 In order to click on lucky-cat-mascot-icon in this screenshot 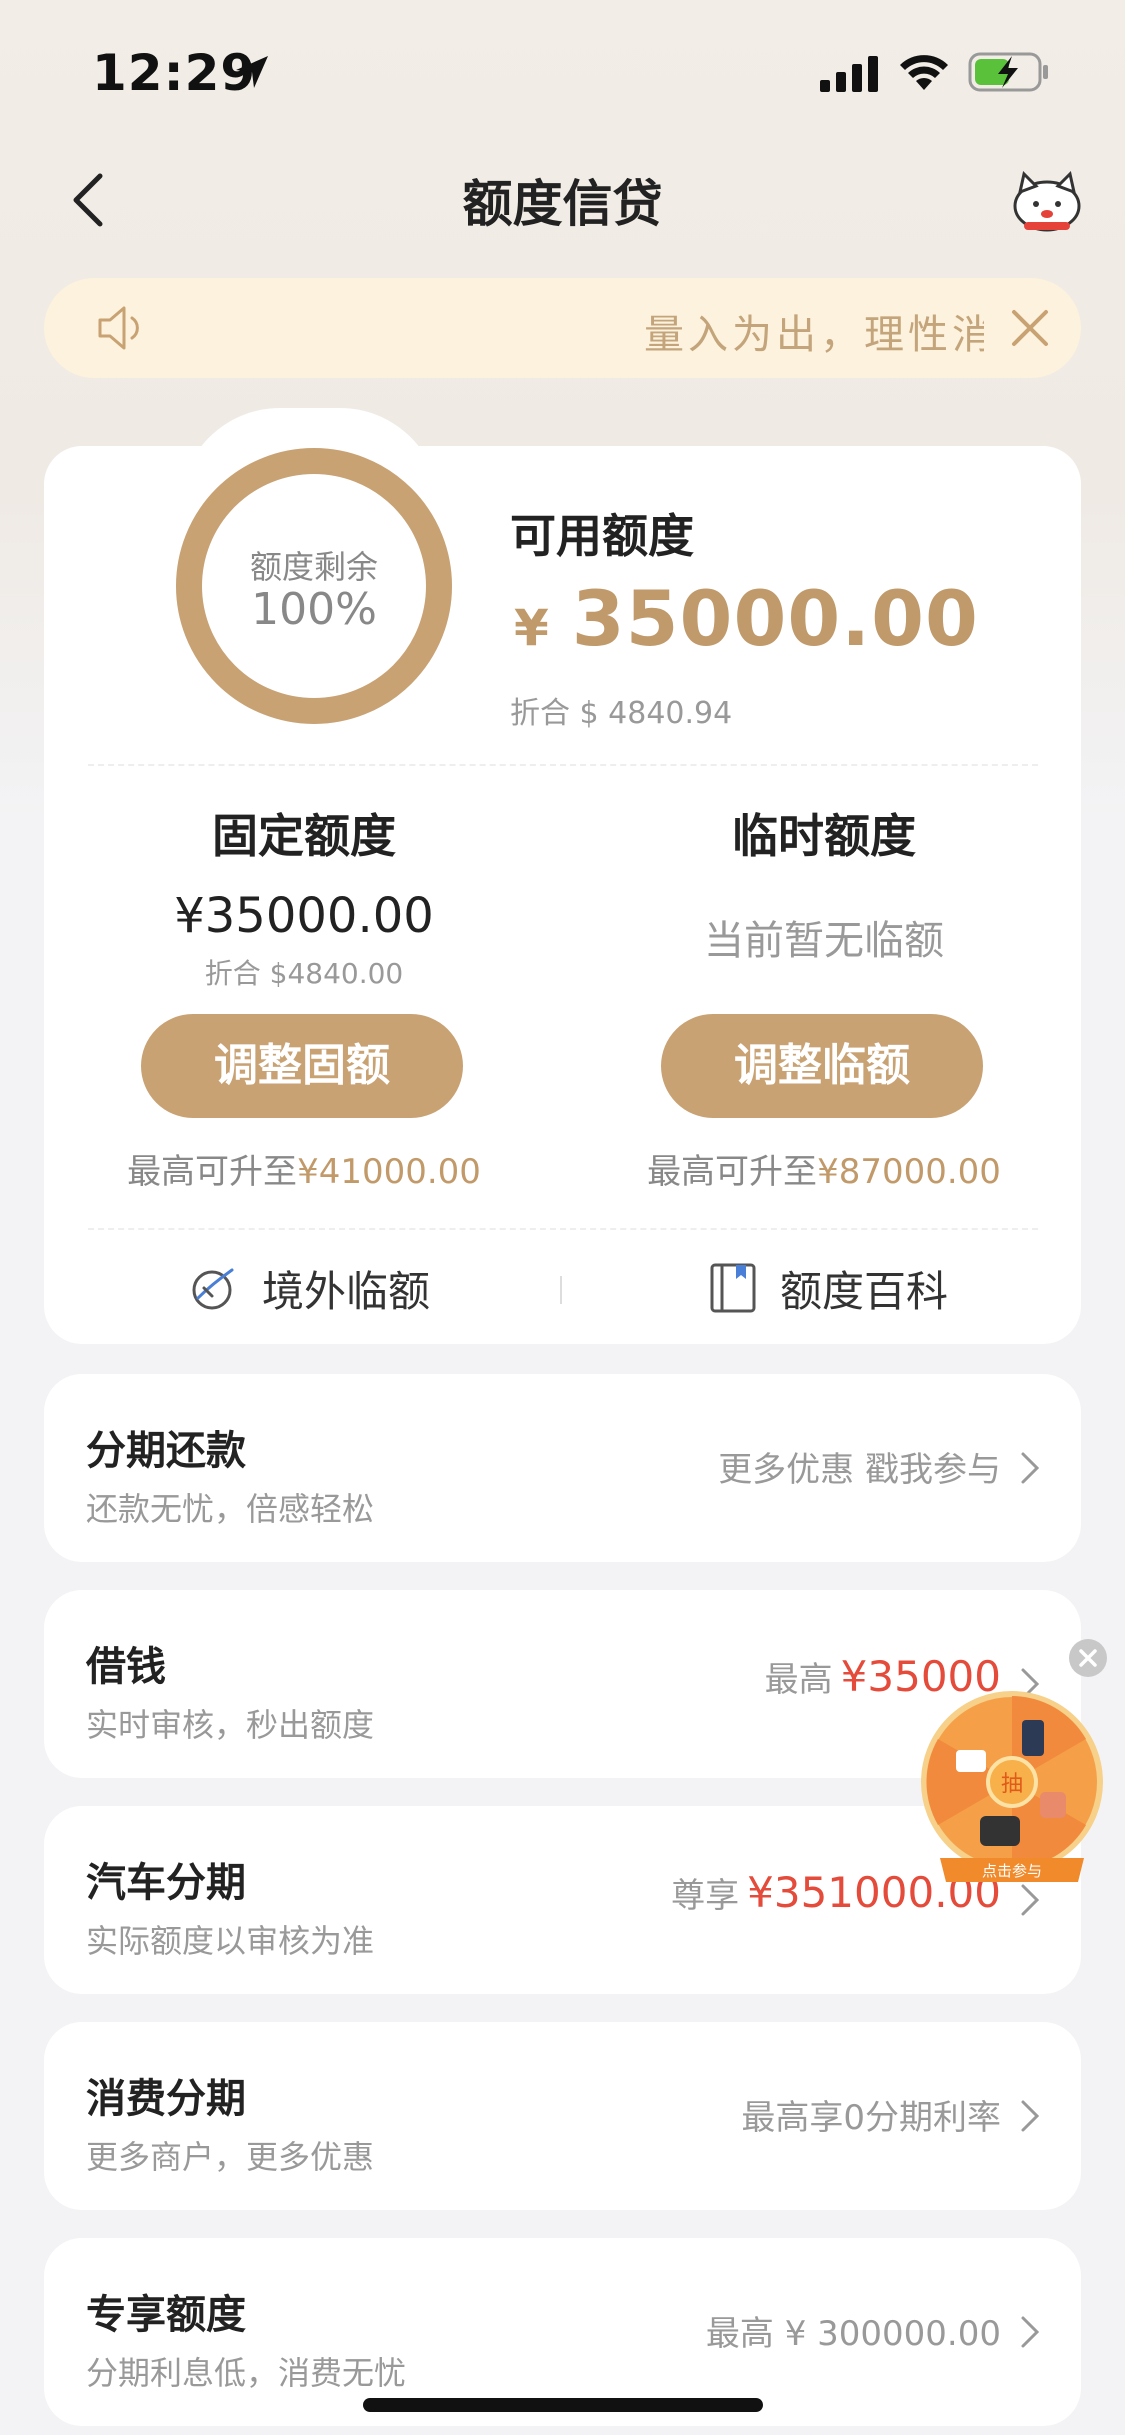, I will do `click(1047, 200)`.